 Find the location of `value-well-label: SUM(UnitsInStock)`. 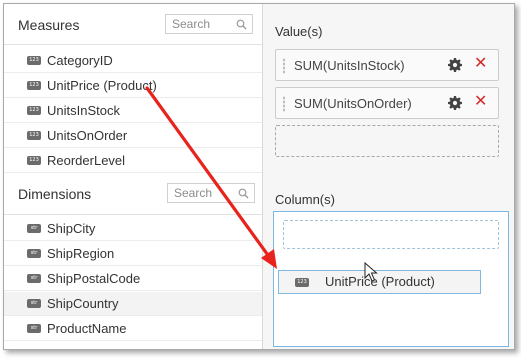

value-well-label: SUM(UnitsInStock) is located at coordinates (349, 65).